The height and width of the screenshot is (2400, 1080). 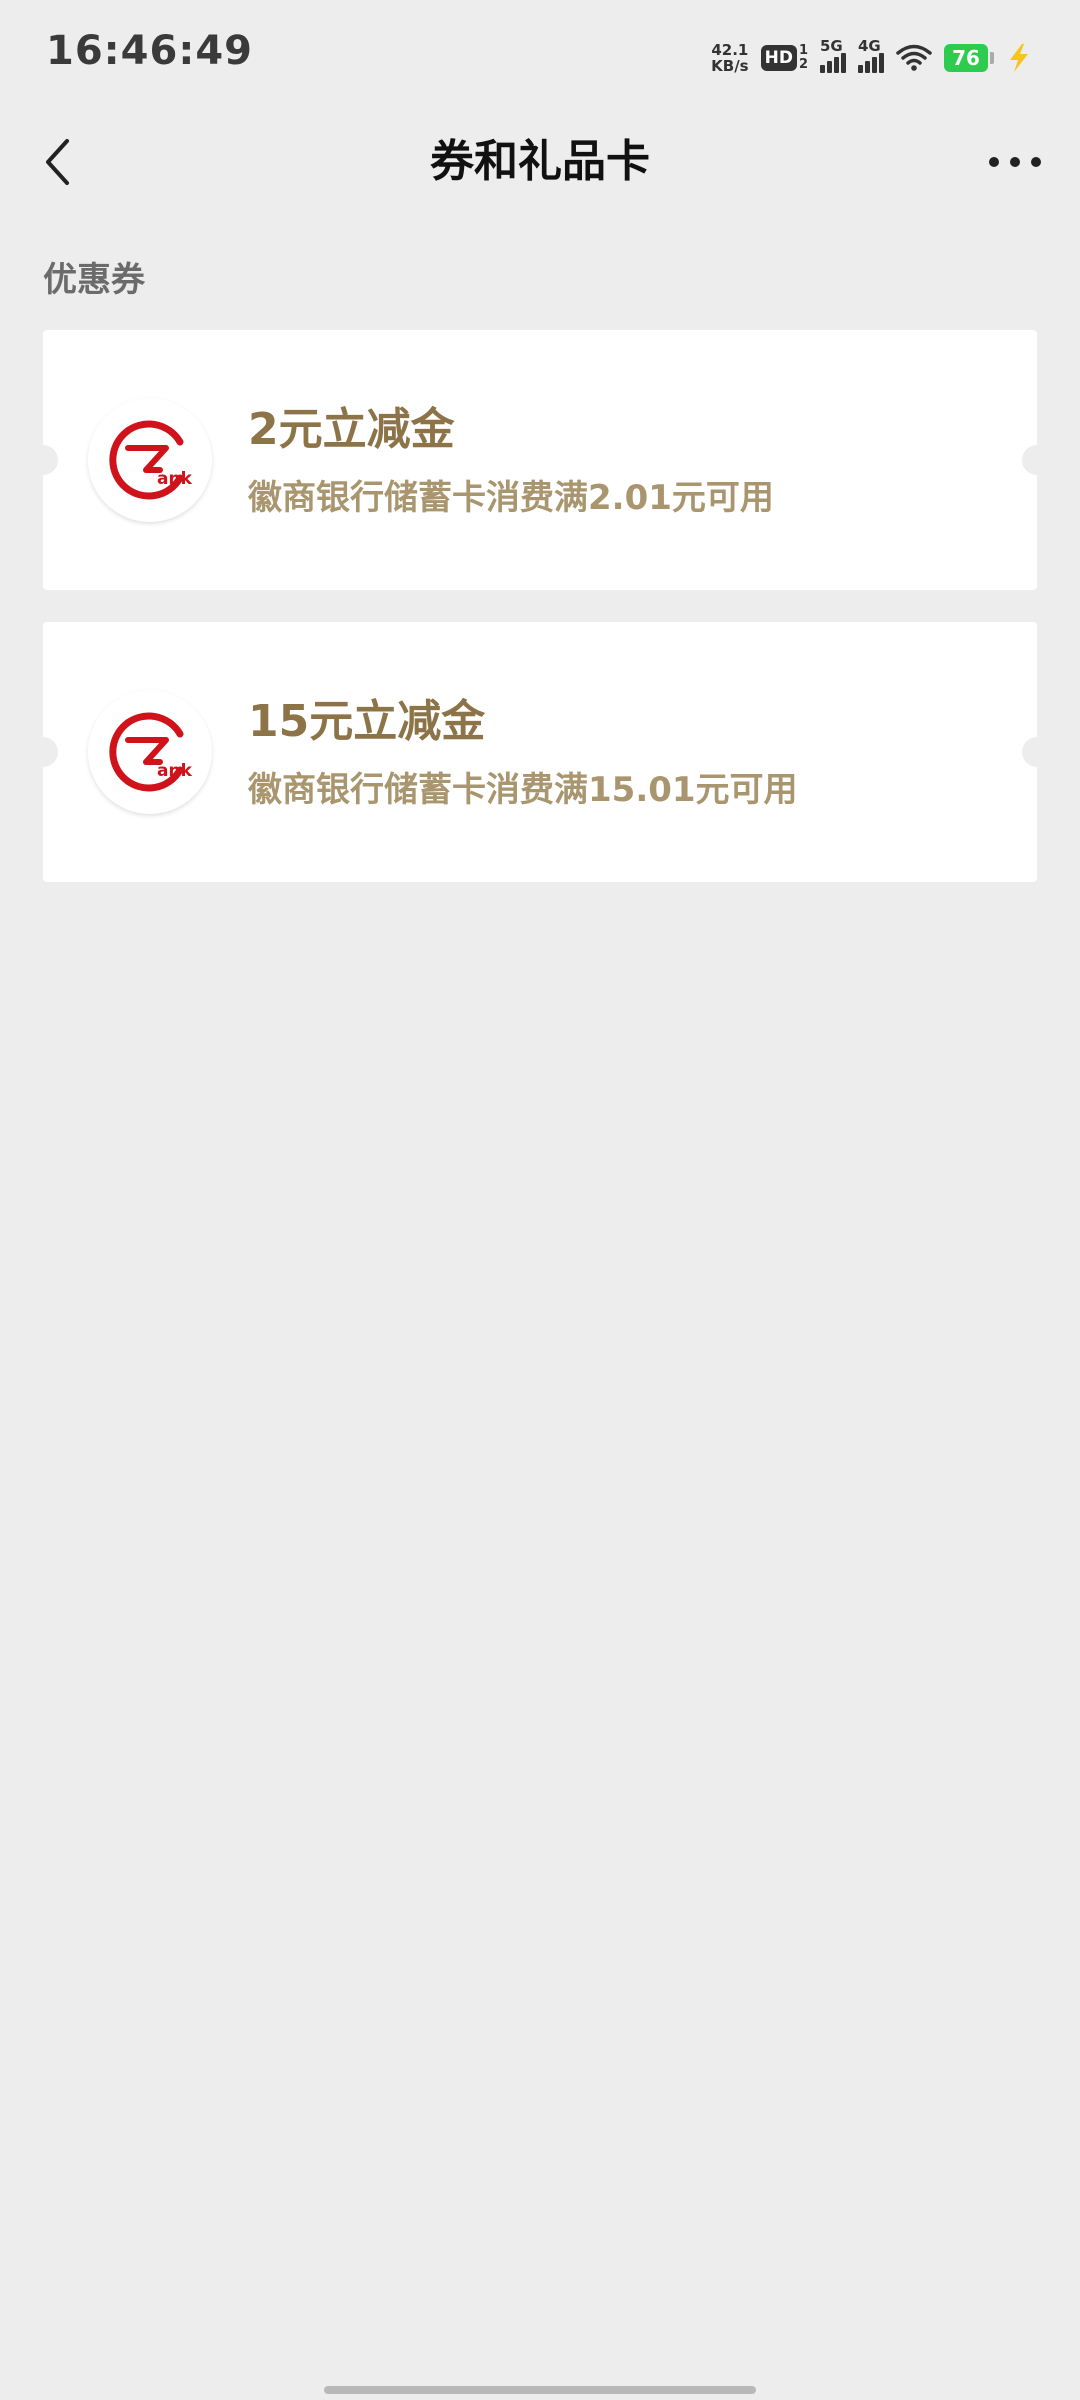 What do you see at coordinates (540, 460) in the screenshot?
I see `coupon-card: ank 2元立减金 徽商银行储蓄卡消费满2.01元可用` at bounding box center [540, 460].